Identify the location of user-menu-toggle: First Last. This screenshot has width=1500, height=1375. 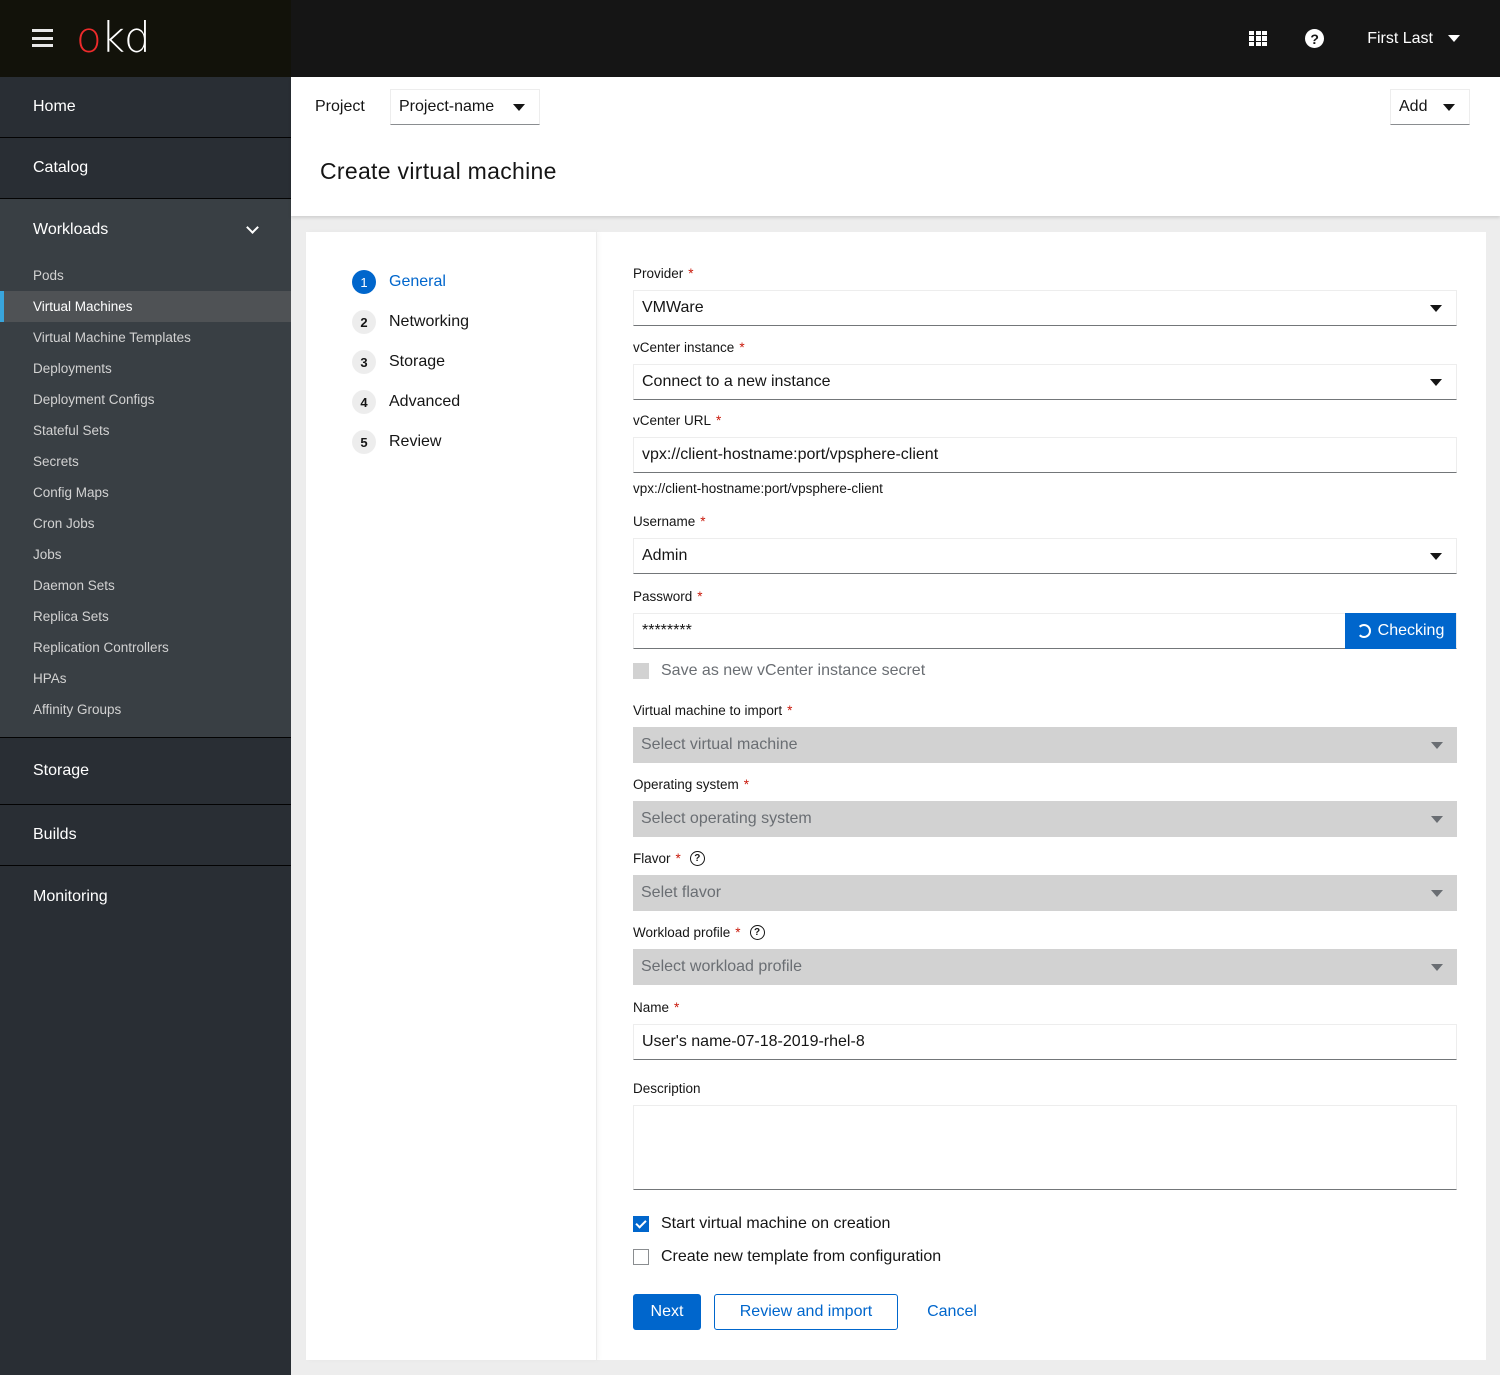
(1413, 39).